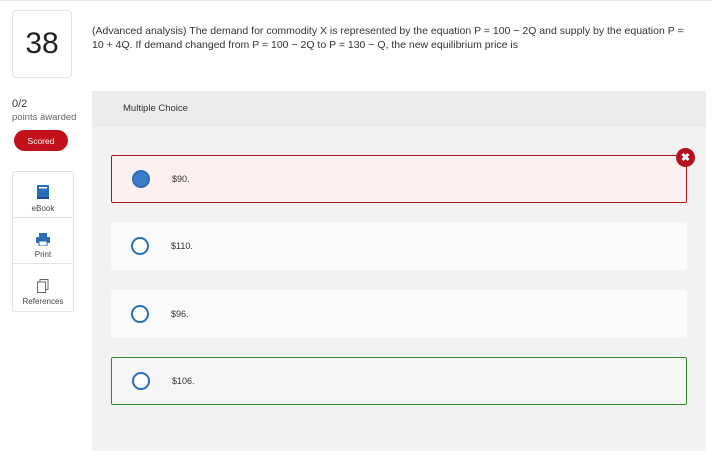 The width and height of the screenshot is (712, 460). What do you see at coordinates (399, 179) in the screenshot?
I see `option-a: $90.` at bounding box center [399, 179].